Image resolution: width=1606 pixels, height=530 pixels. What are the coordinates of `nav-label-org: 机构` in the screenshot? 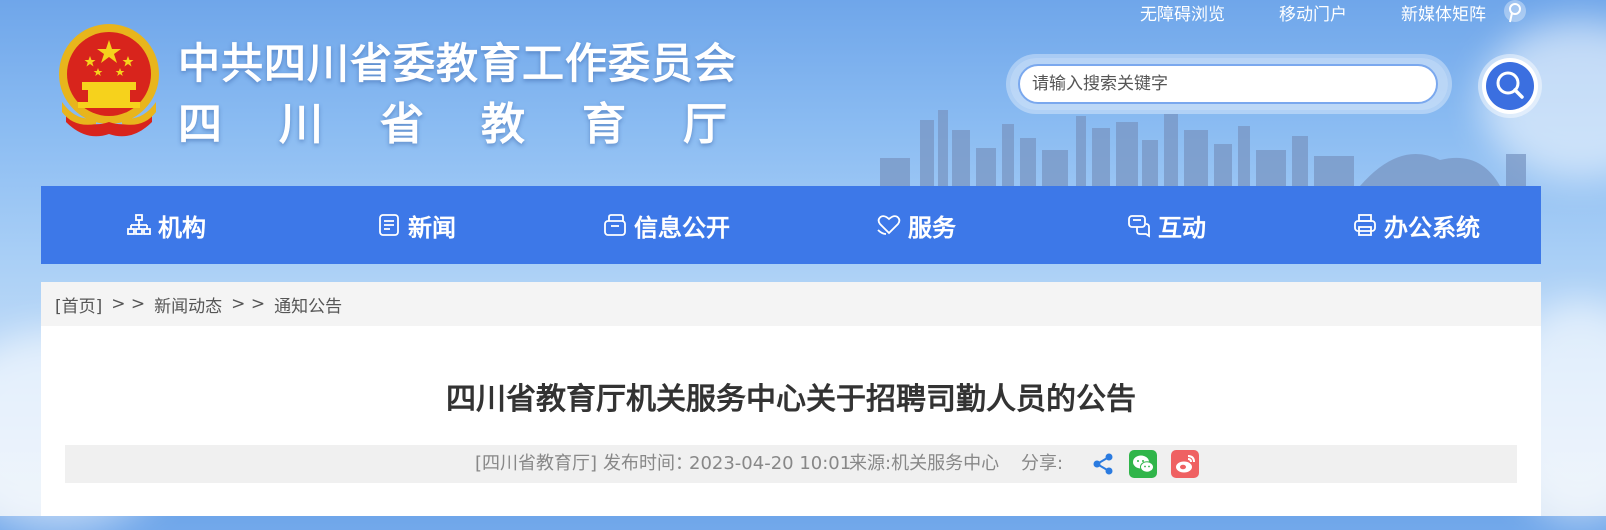 It's located at (182, 227).